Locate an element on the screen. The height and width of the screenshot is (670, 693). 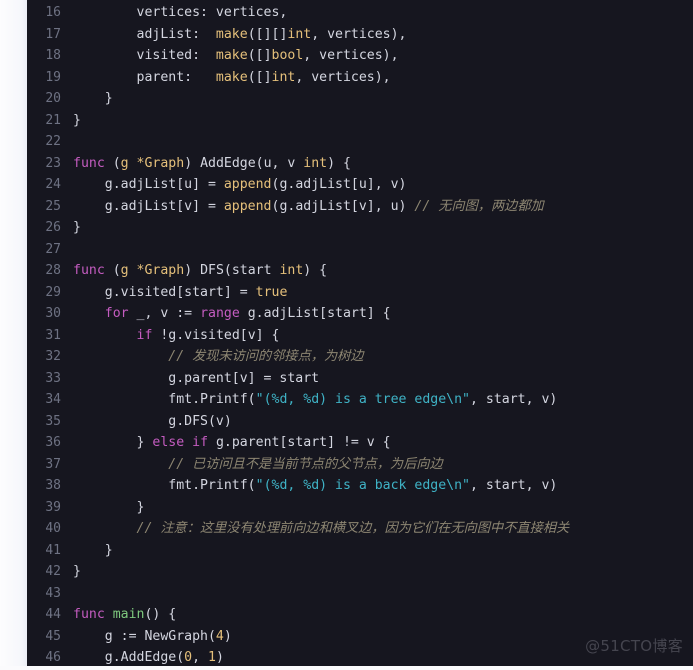
code-token: make is located at coordinates (231, 55).